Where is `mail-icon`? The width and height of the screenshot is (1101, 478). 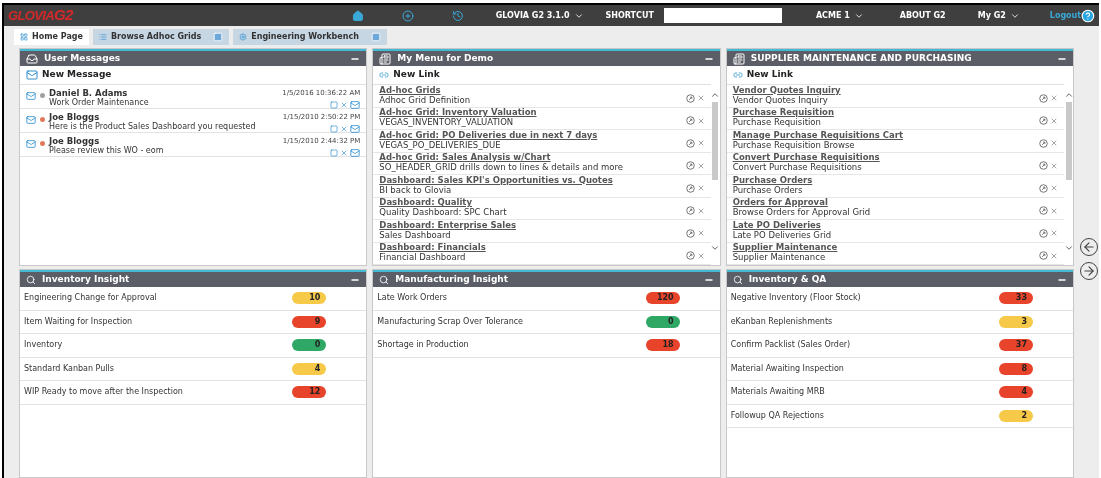 mail-icon is located at coordinates (32, 75).